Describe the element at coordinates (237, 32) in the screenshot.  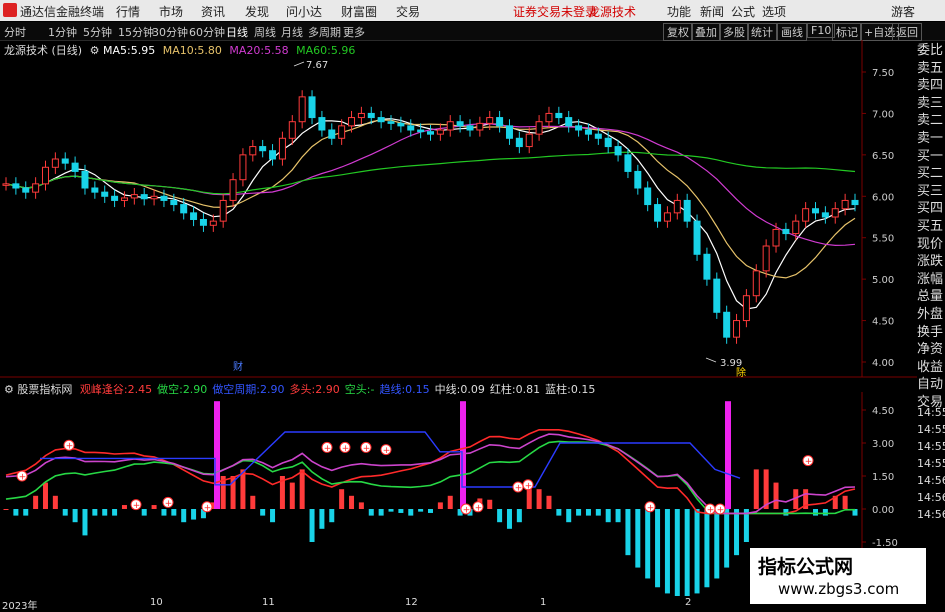
I see `period-tab-daily: 日线` at that location.